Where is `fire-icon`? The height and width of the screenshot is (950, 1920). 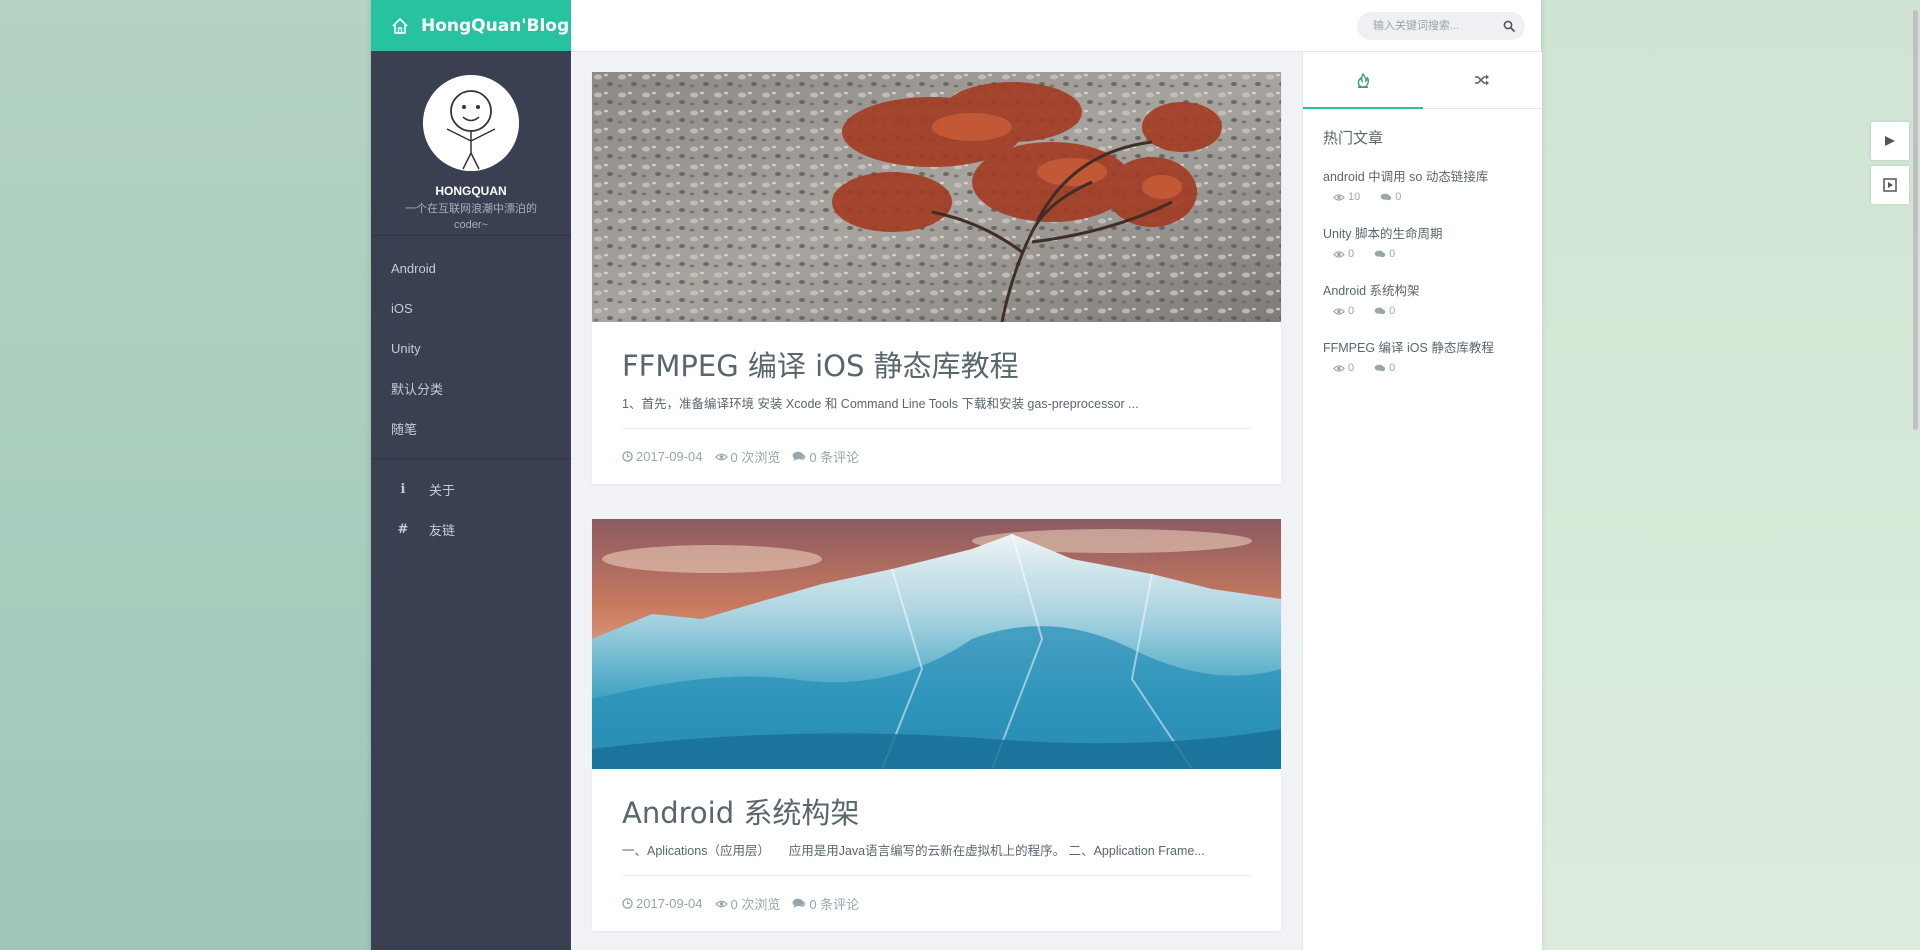
fire-icon is located at coordinates (1363, 80).